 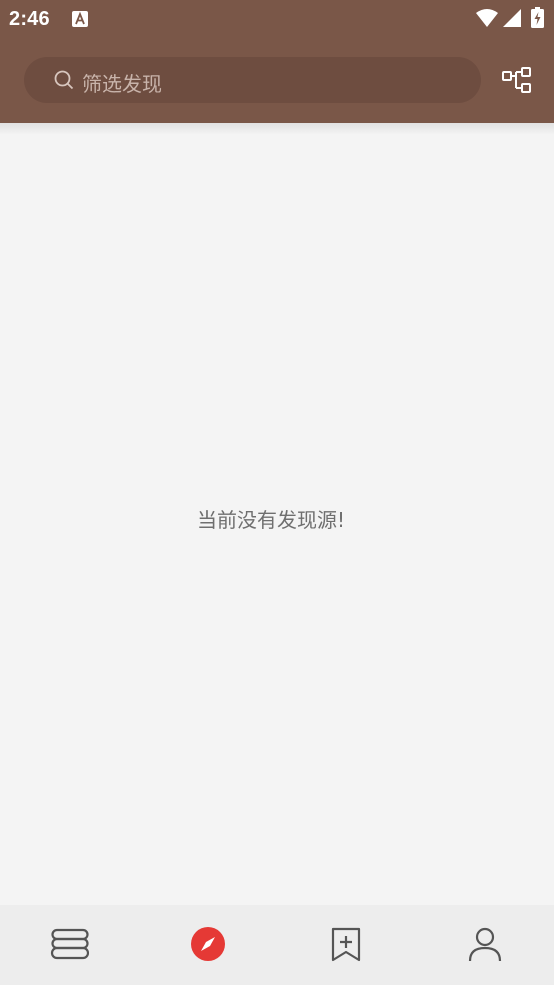 What do you see at coordinates (64, 80) in the screenshot?
I see `search-icon` at bounding box center [64, 80].